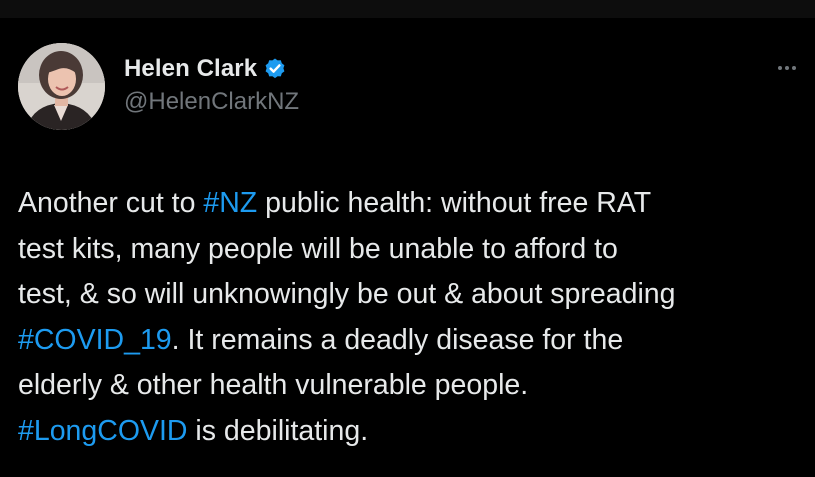 The width and height of the screenshot is (815, 477). What do you see at coordinates (211, 102) in the screenshot?
I see `author-handle: @HelenClarkNZ` at bounding box center [211, 102].